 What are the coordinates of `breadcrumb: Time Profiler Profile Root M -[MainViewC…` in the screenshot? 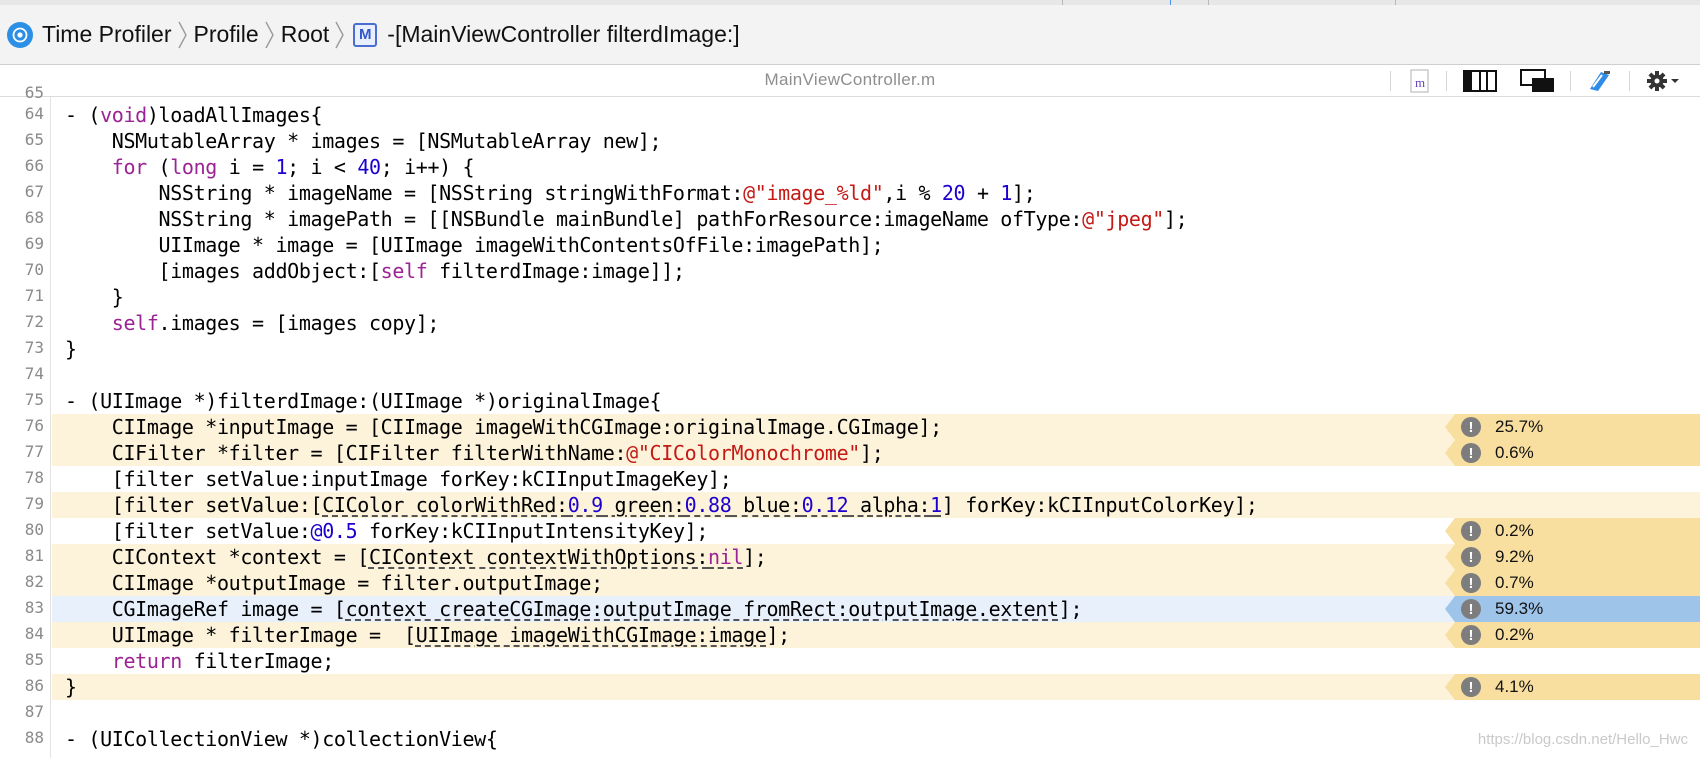 It's located at (850, 35).